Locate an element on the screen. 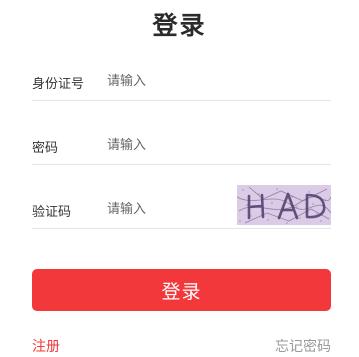  forgot-password-link: 忘记密码 is located at coordinates (303, 346).